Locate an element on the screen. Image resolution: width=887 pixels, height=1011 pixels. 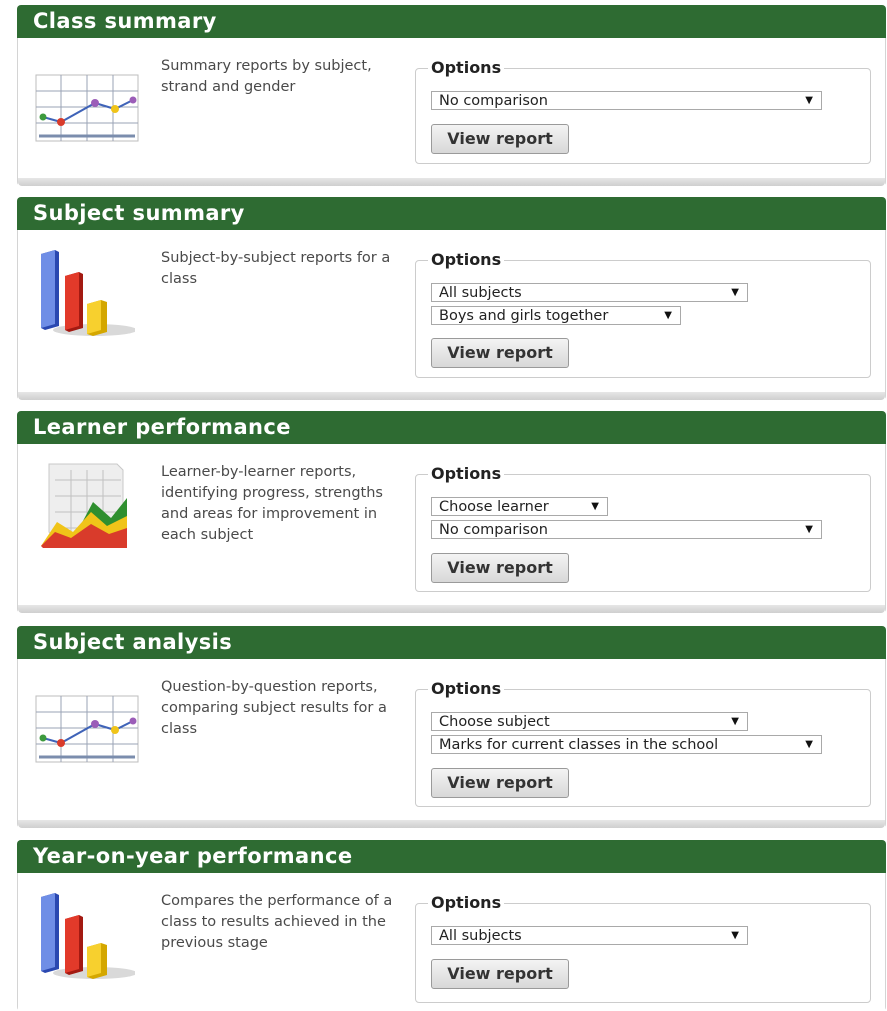
gender-select: Boys and girls together ▼ is located at coordinates (556, 315).